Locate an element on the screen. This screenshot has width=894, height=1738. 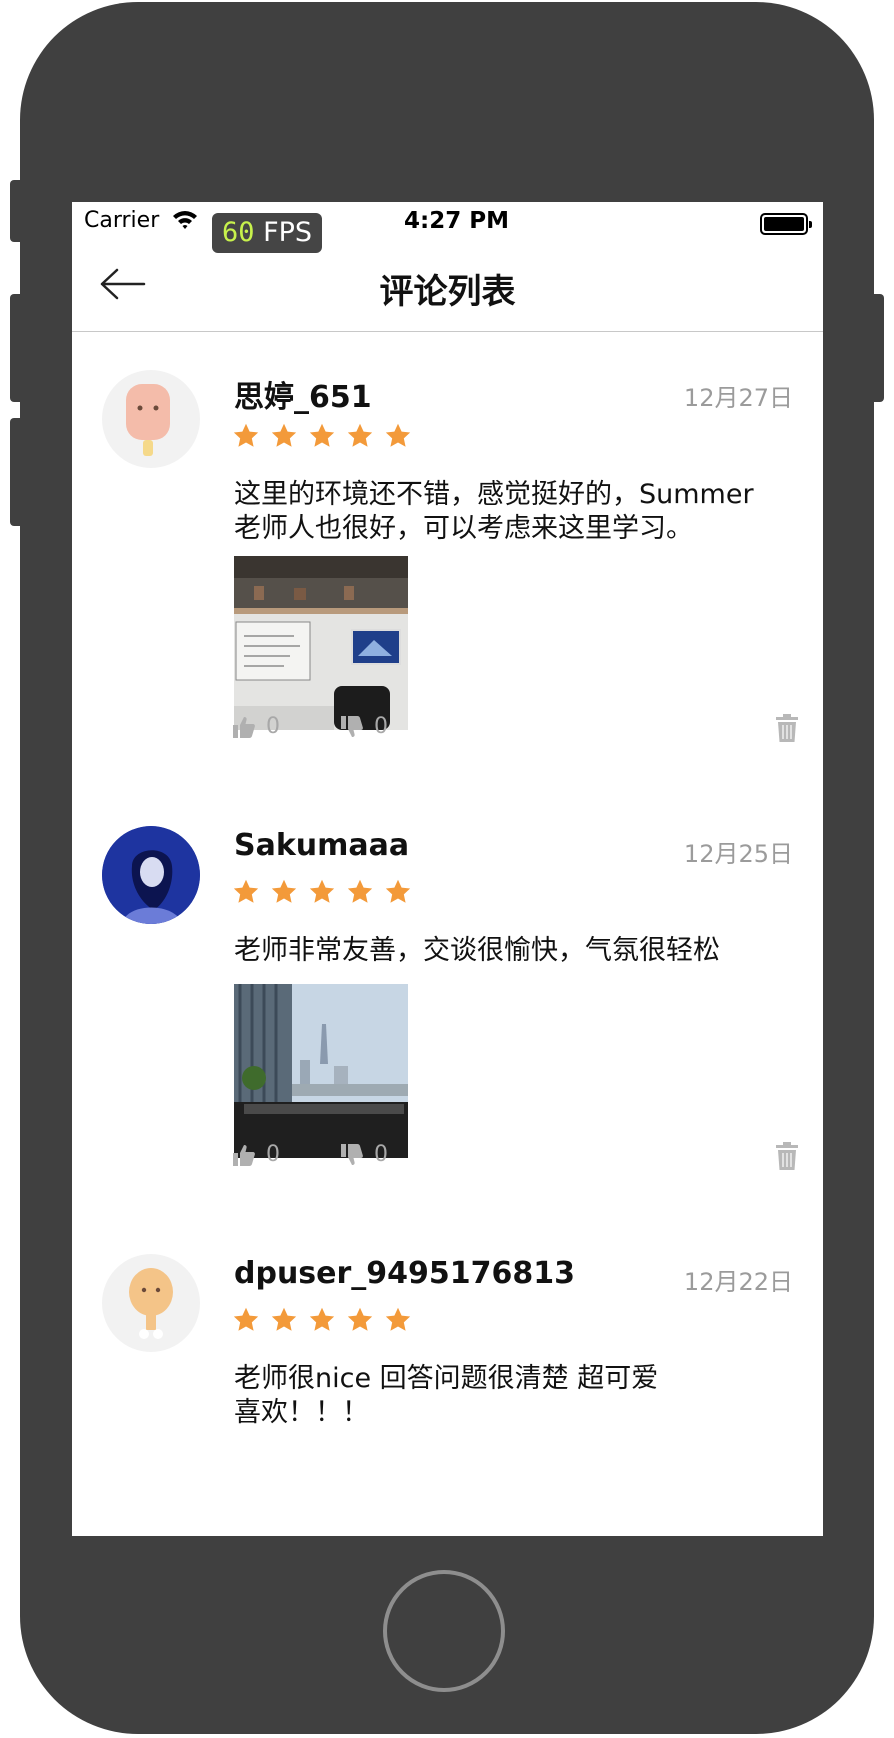
wifi-icon is located at coordinates (185, 220).